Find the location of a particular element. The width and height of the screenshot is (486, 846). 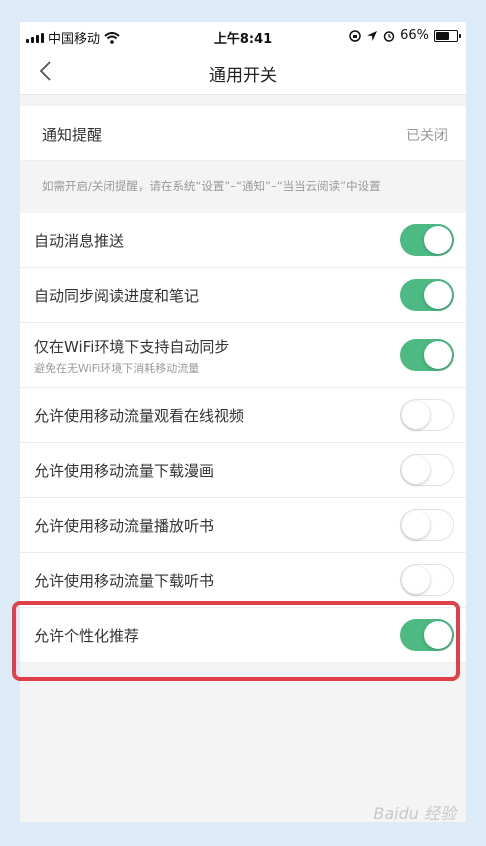

setting-label: 自动同步阅读进度和笔记 is located at coordinates (117, 296).